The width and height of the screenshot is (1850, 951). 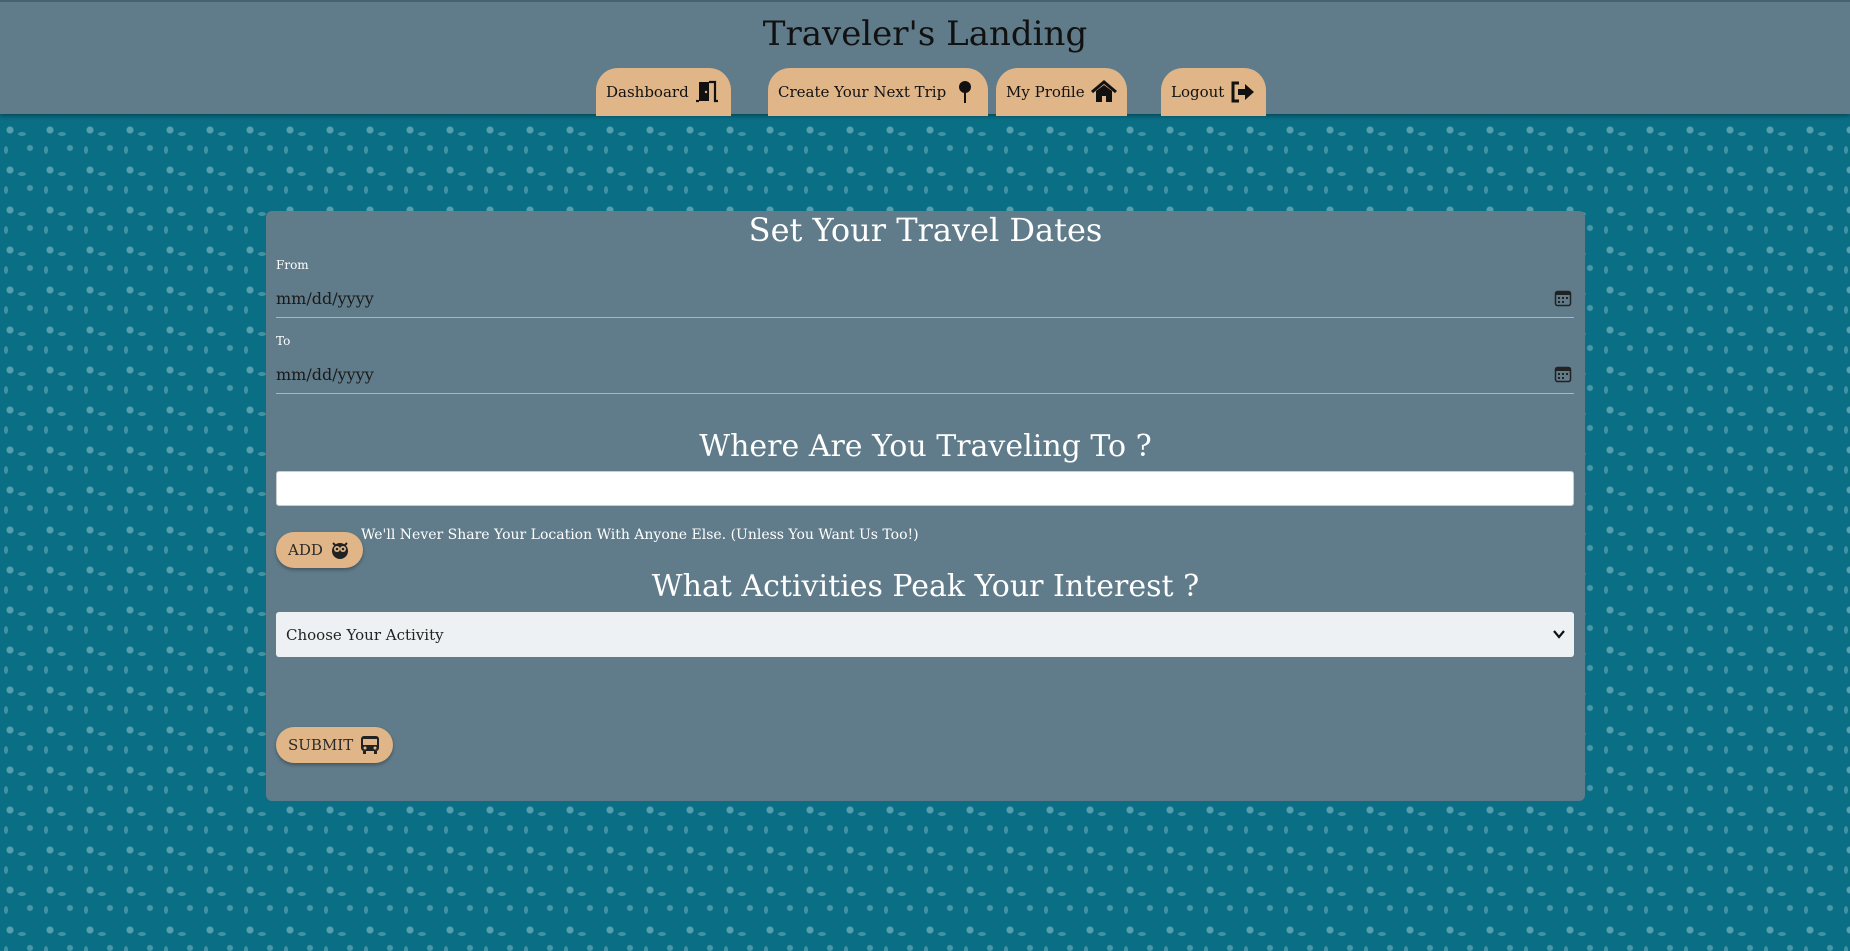 I want to click on map-pin-icon, so click(x=965, y=92).